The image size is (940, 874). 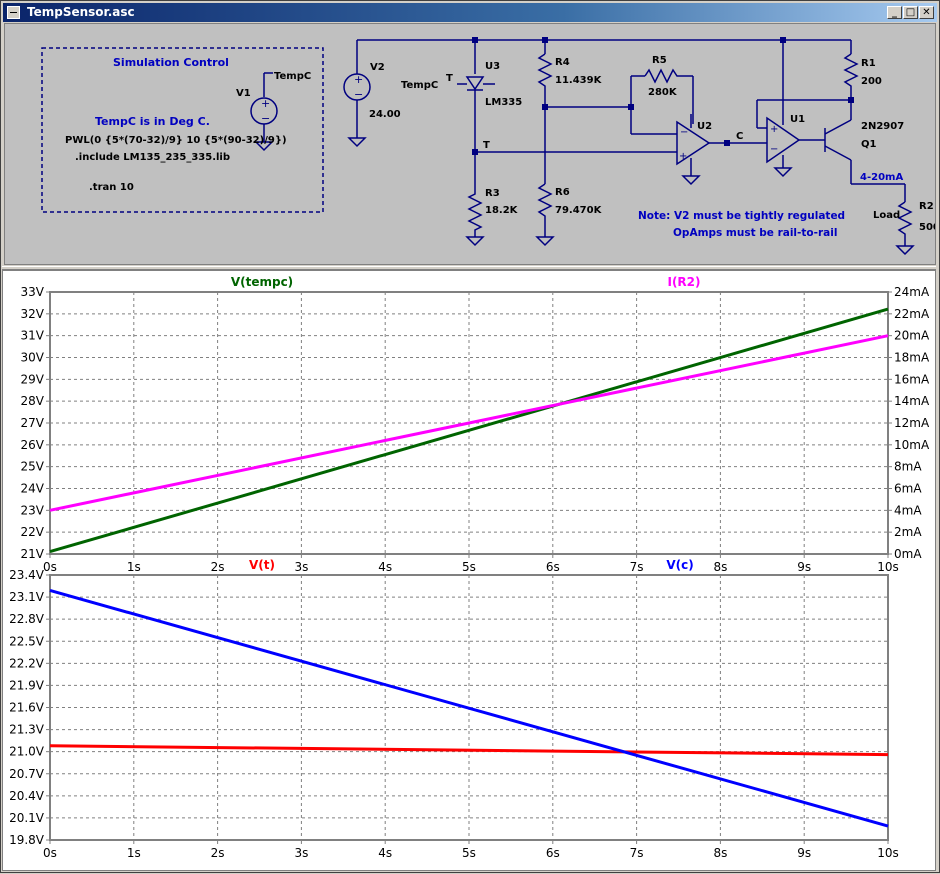 What do you see at coordinates (176, 140) in the screenshot?
I see `pwl-directive: PWL(0 {5*(70-32)/9} 10 {5*(90-32)/9})` at bounding box center [176, 140].